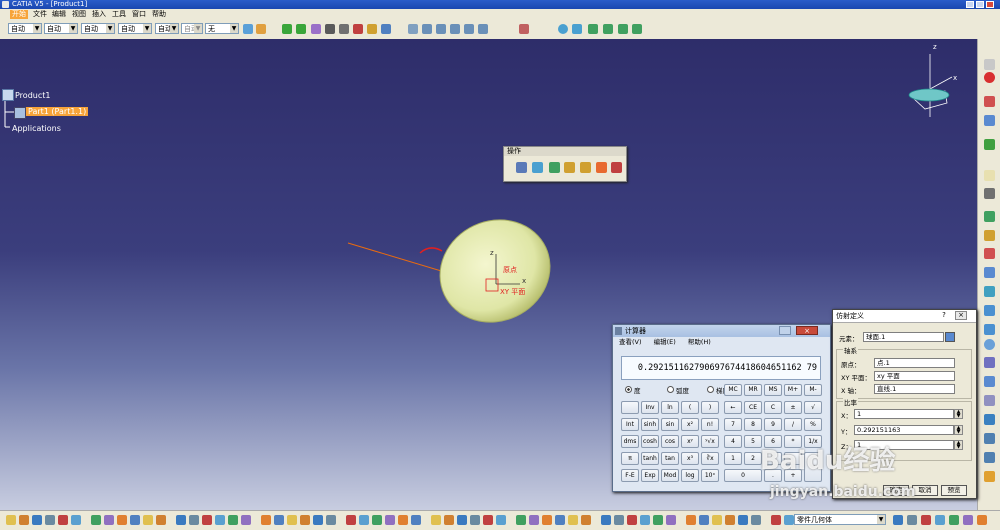 Image resolution: width=1000 pixels, height=530 pixels. Describe the element at coordinates (690, 475) in the screenshot. I see `calc-key: log` at that location.